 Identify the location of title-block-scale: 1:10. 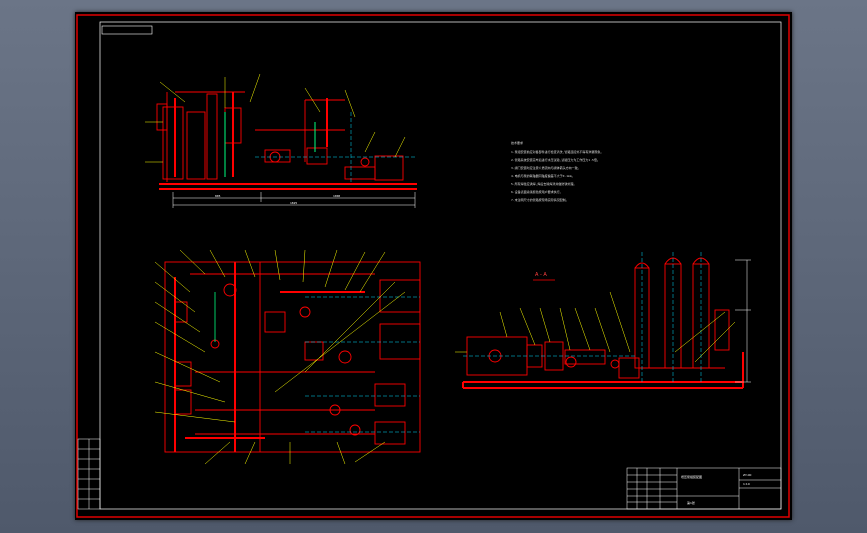
(746, 484).